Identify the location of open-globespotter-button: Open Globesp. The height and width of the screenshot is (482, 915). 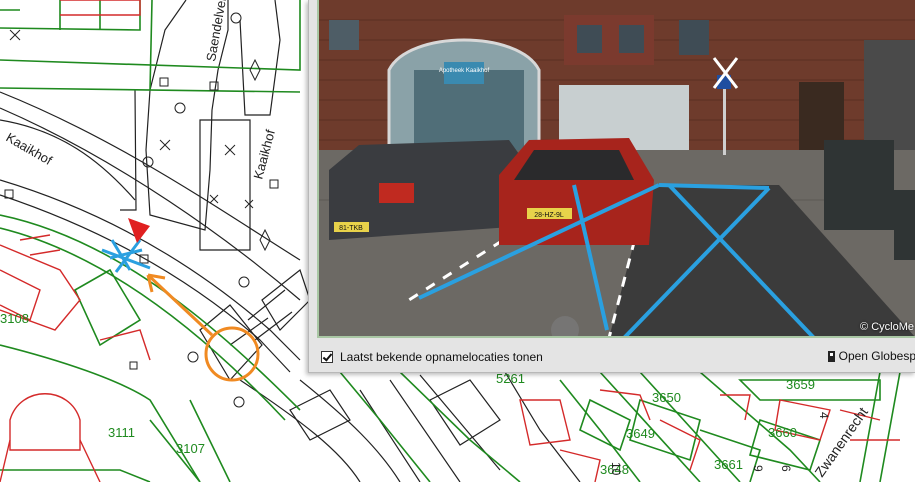
(871, 356).